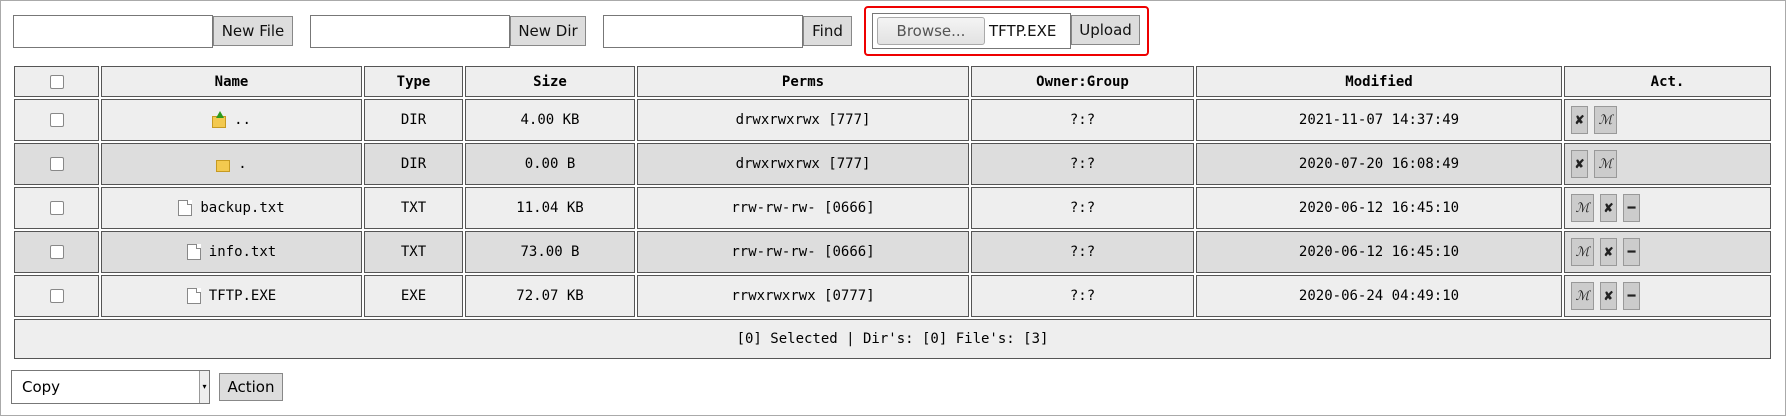  Describe the element at coordinates (113, 31) in the screenshot. I see `new-file-input` at that location.